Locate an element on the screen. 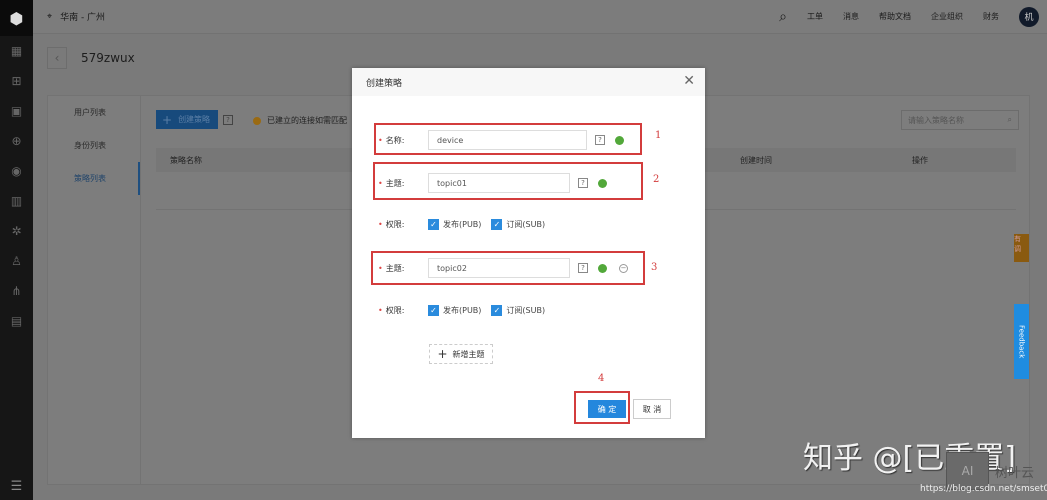 The image size is (1047, 500). annotation-4: 4 is located at coordinates (601, 378).